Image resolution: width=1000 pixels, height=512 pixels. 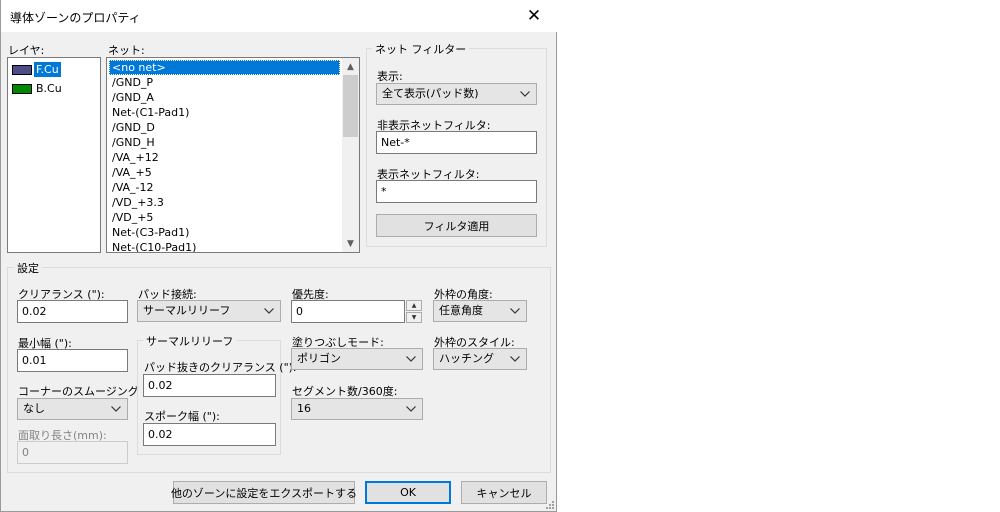 What do you see at coordinates (47, 69) in the screenshot?
I see `layer-item-label: F.Cu` at bounding box center [47, 69].